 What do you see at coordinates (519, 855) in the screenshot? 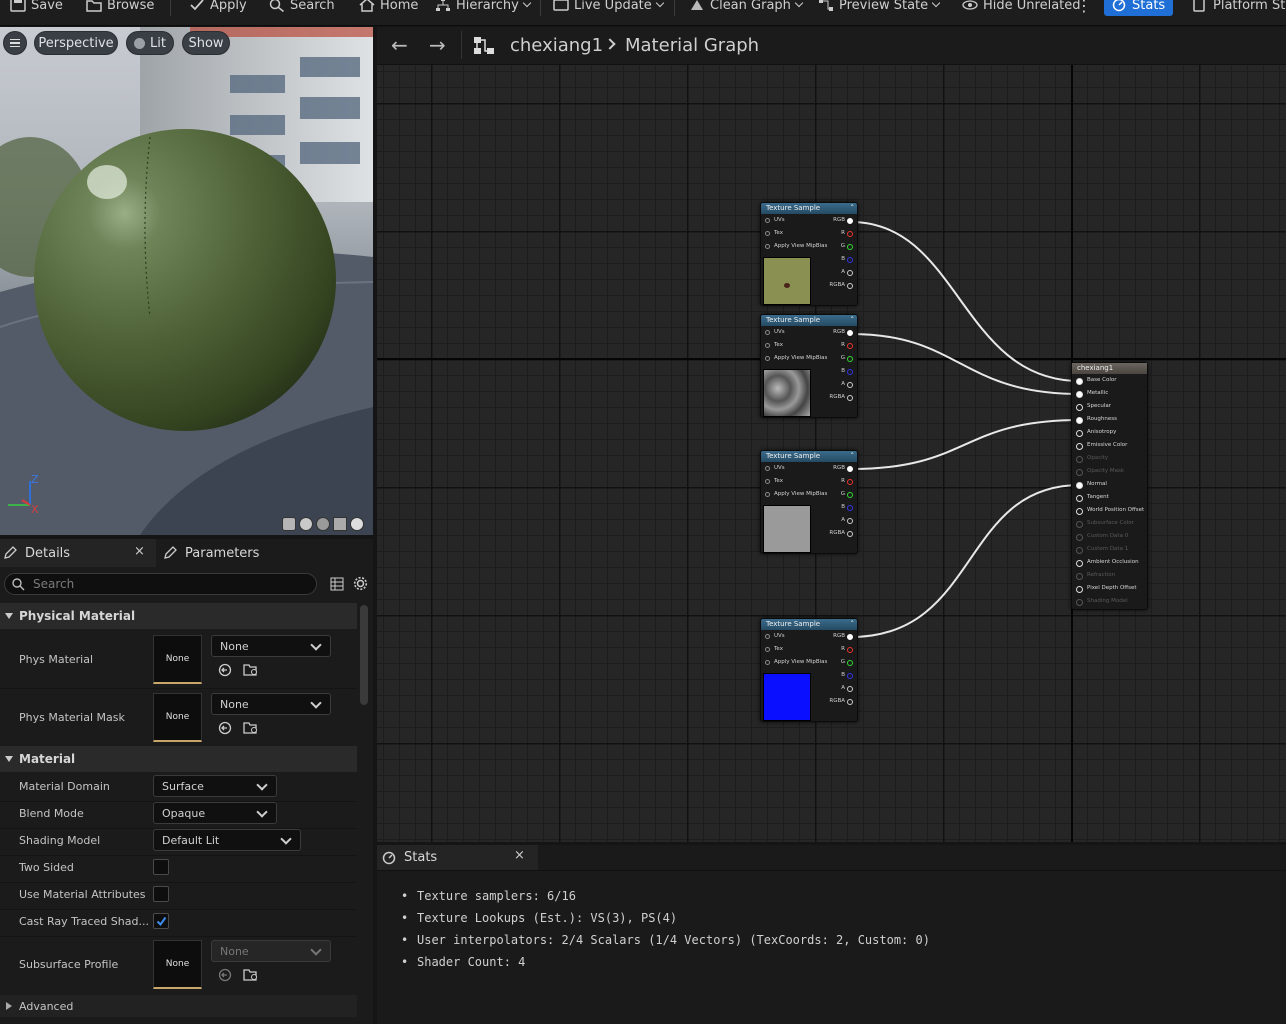
I see `close-icon: ×` at bounding box center [519, 855].